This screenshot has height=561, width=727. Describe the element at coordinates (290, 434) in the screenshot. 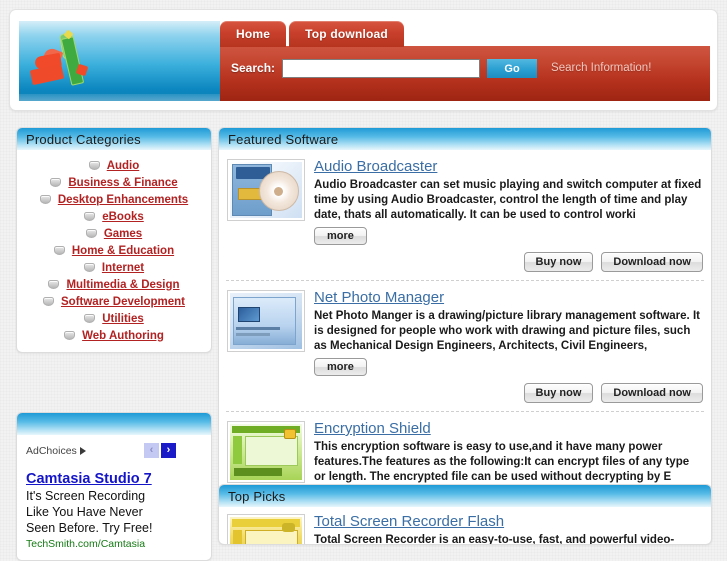

I see `lock-icon` at that location.